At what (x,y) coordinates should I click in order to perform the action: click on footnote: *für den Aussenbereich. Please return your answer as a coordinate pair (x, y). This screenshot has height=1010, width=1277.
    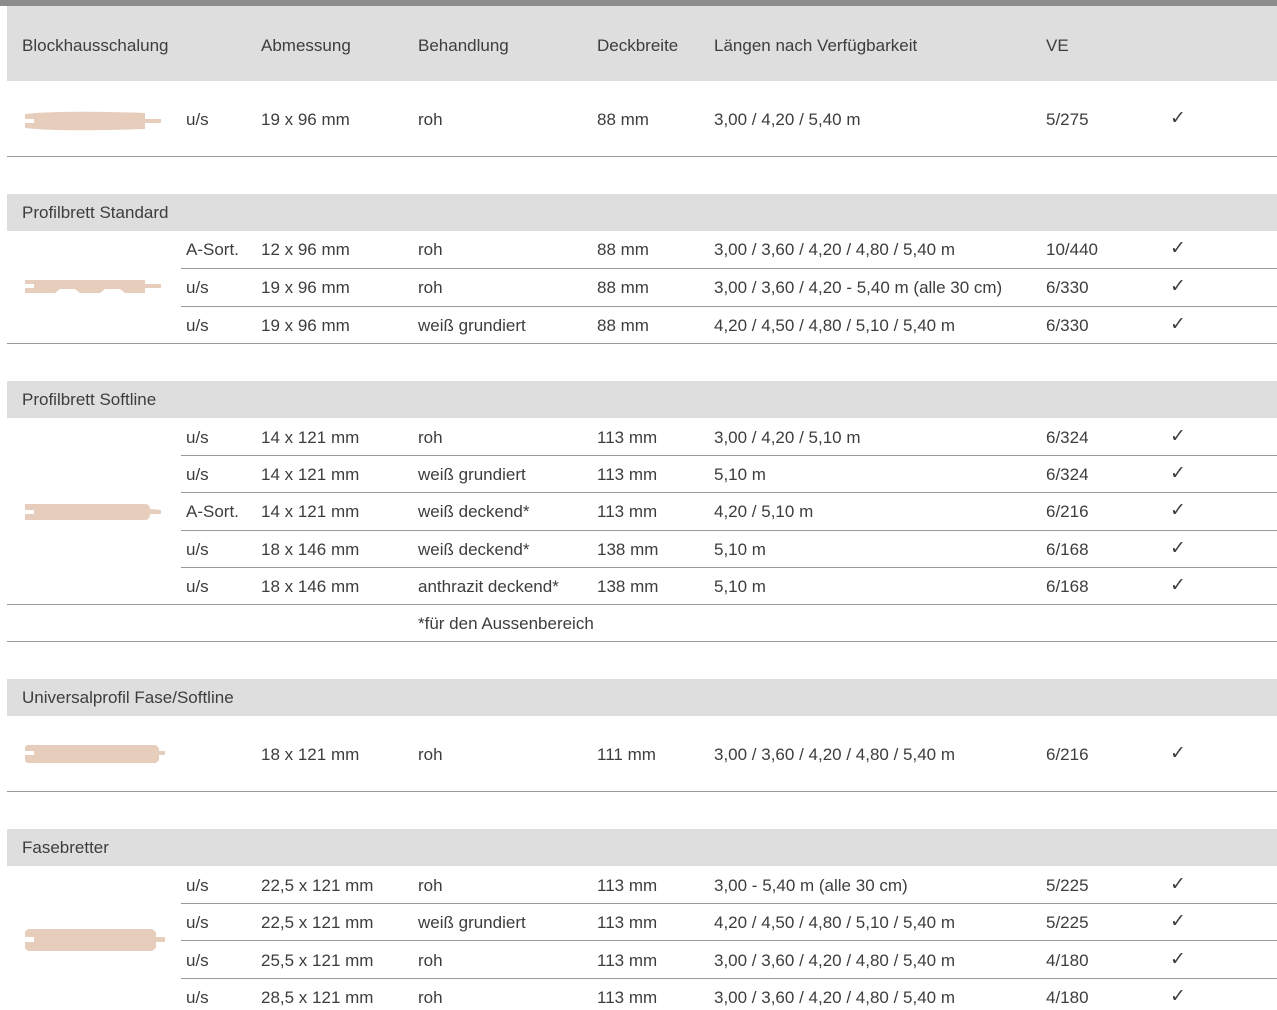
    Looking at the image, I should click on (506, 623).